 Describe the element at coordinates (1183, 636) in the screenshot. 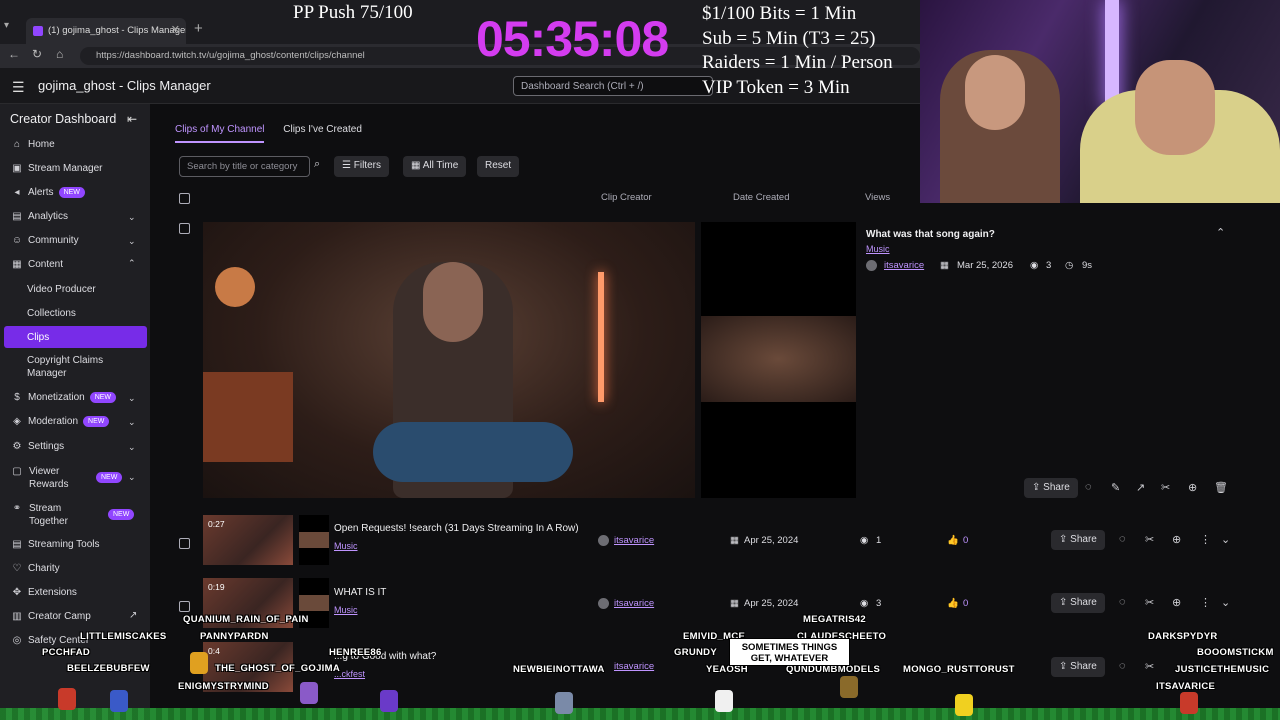

I see `chat-name: DARKSPYDYR` at that location.